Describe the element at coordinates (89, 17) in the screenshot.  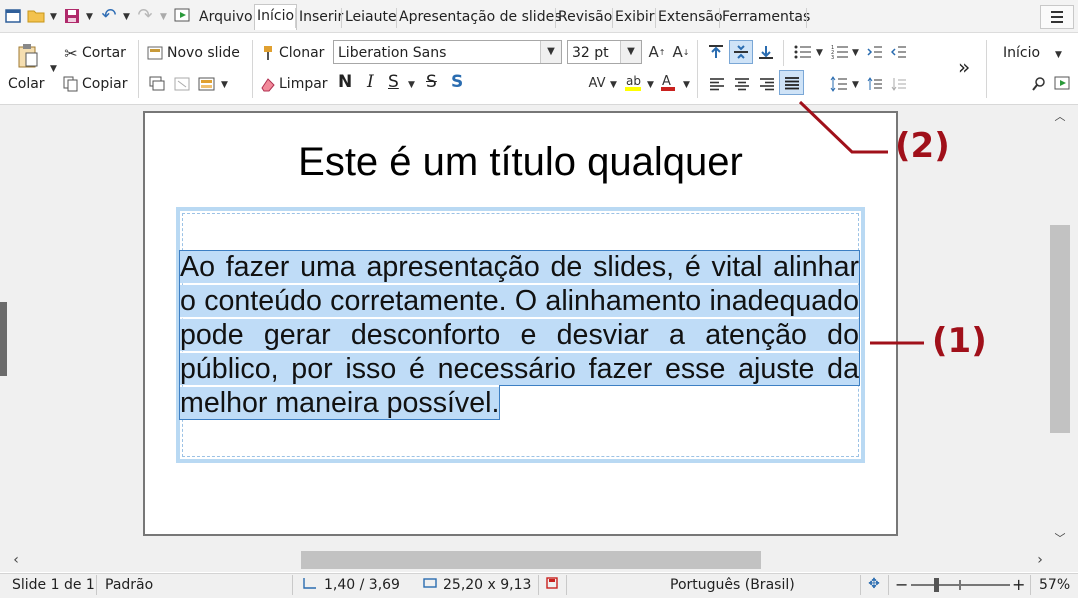
I see `save-dropdown-arrow-icon: ▼` at that location.